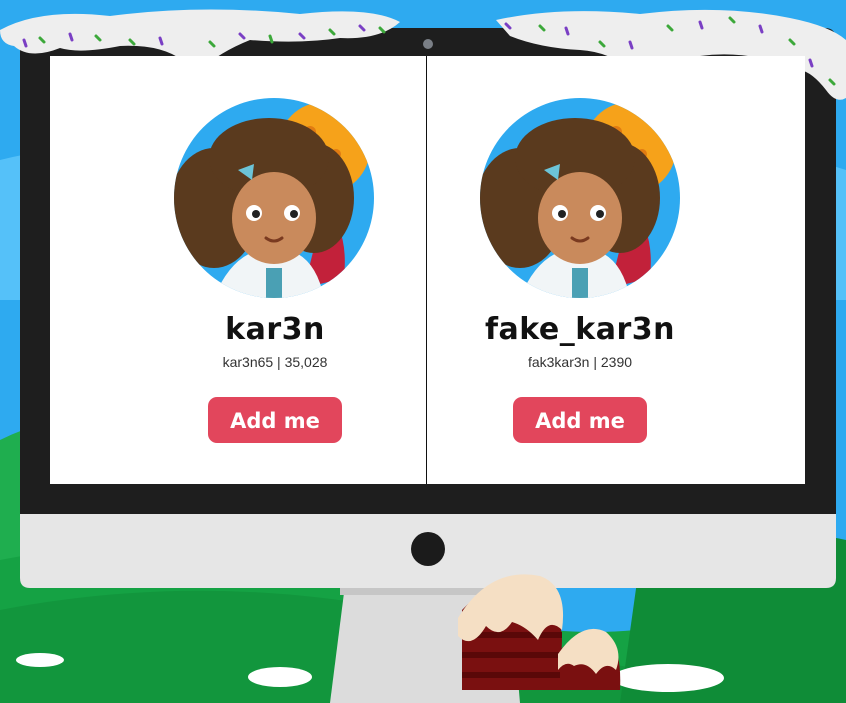  I want to click on webcam-icon, so click(428, 44).